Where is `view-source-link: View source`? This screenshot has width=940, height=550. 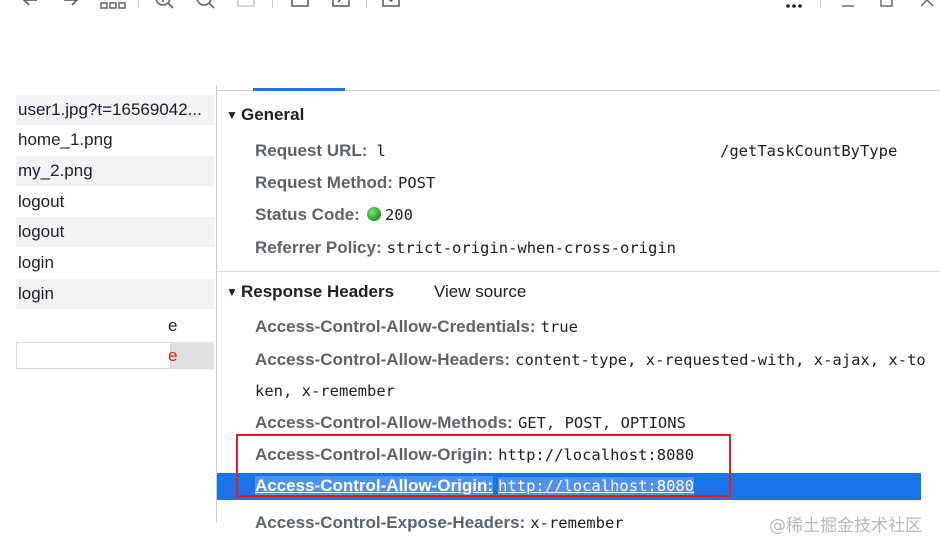 view-source-link: View source is located at coordinates (480, 292).